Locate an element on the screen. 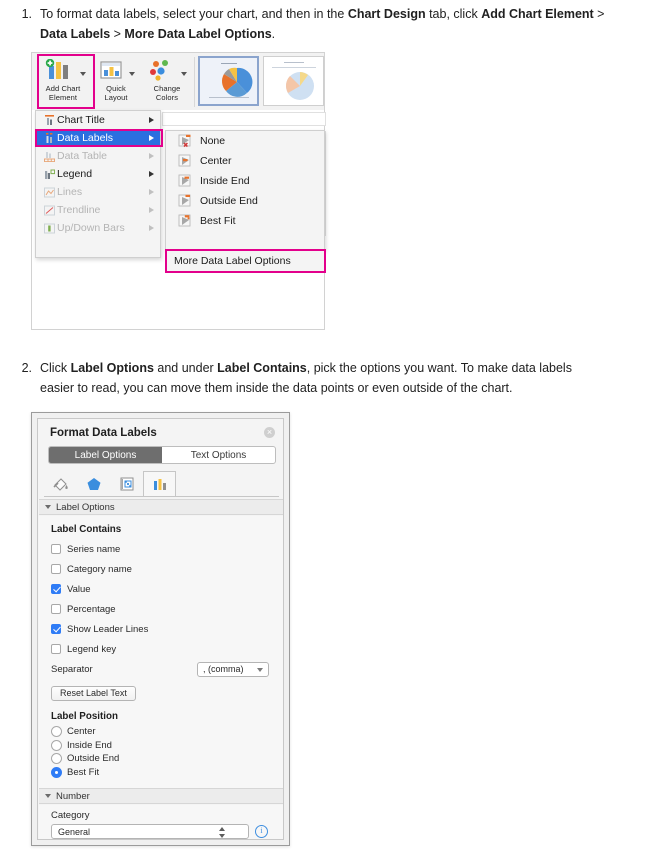 The width and height of the screenshot is (669, 859). info-icon: i is located at coordinates (261, 831).